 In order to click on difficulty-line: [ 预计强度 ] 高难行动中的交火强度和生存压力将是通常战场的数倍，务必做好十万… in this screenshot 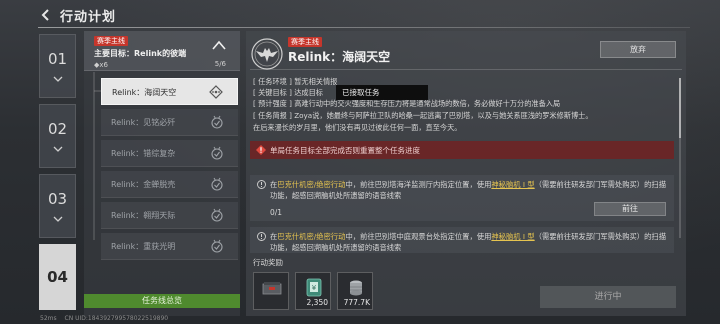, I will do `click(406, 104)`.